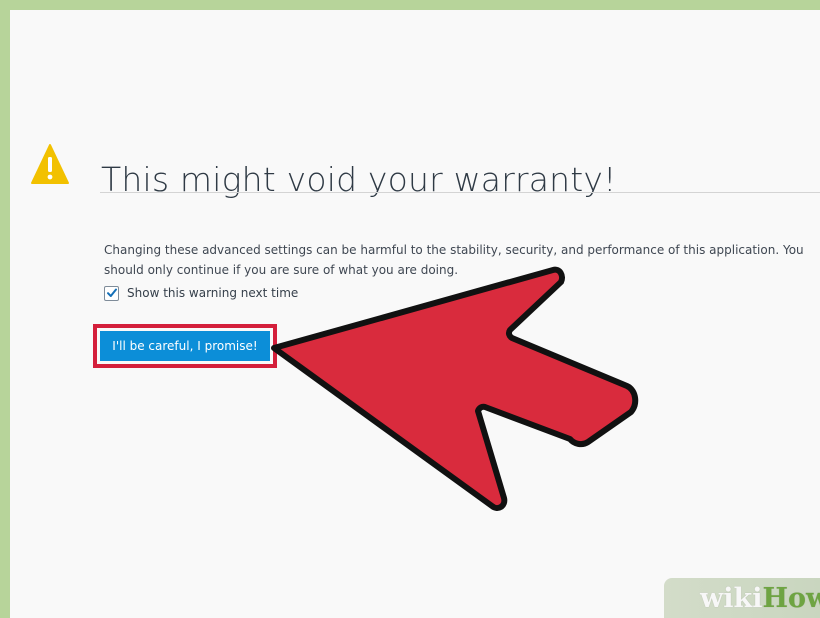  I want to click on wikihow-logo: wikiHow, so click(760, 598).